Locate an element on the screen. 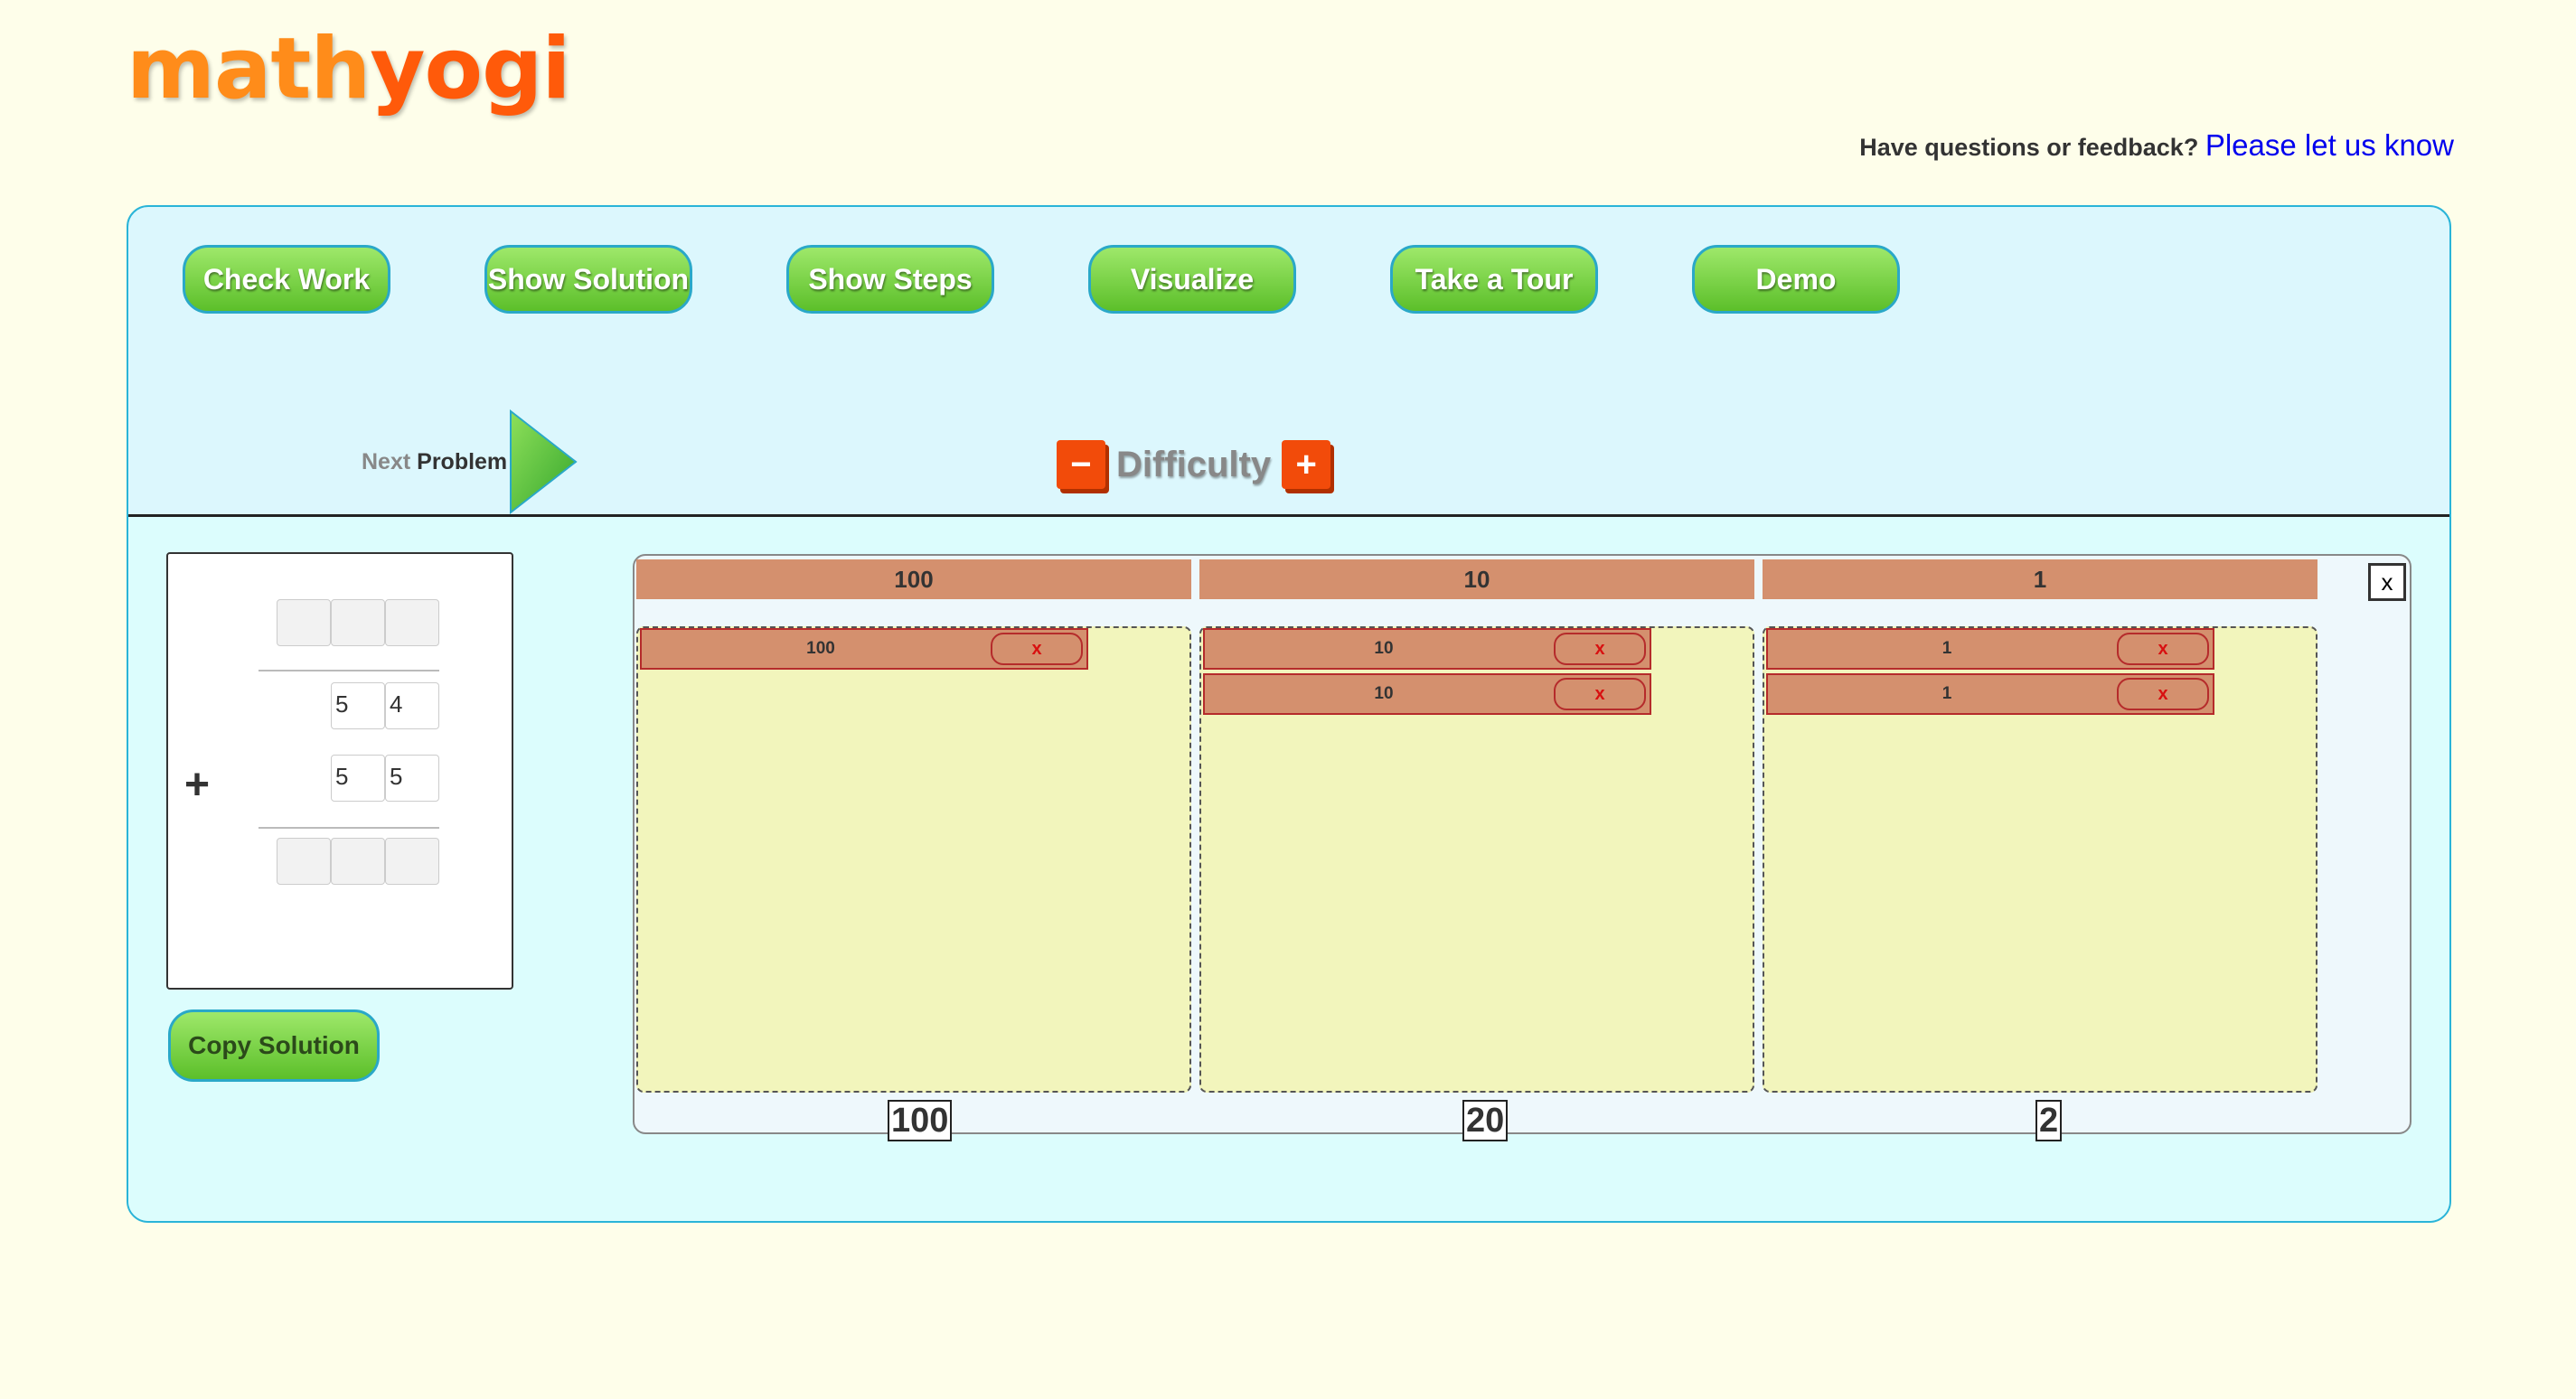 The height and width of the screenshot is (1399, 2576). difficulty-control: − Difficulty + is located at coordinates (1194, 464).